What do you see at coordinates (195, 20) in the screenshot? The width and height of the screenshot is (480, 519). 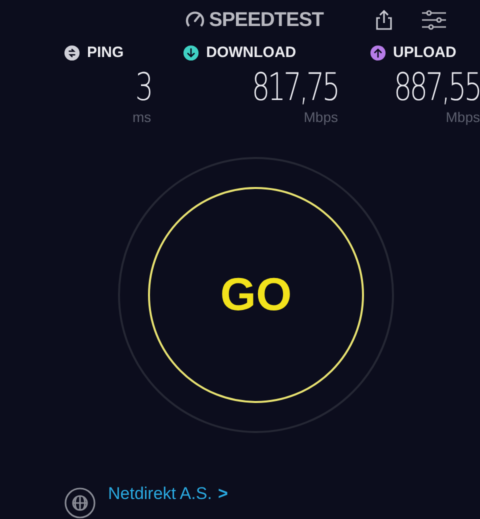 I see `gauge-icon` at bounding box center [195, 20].